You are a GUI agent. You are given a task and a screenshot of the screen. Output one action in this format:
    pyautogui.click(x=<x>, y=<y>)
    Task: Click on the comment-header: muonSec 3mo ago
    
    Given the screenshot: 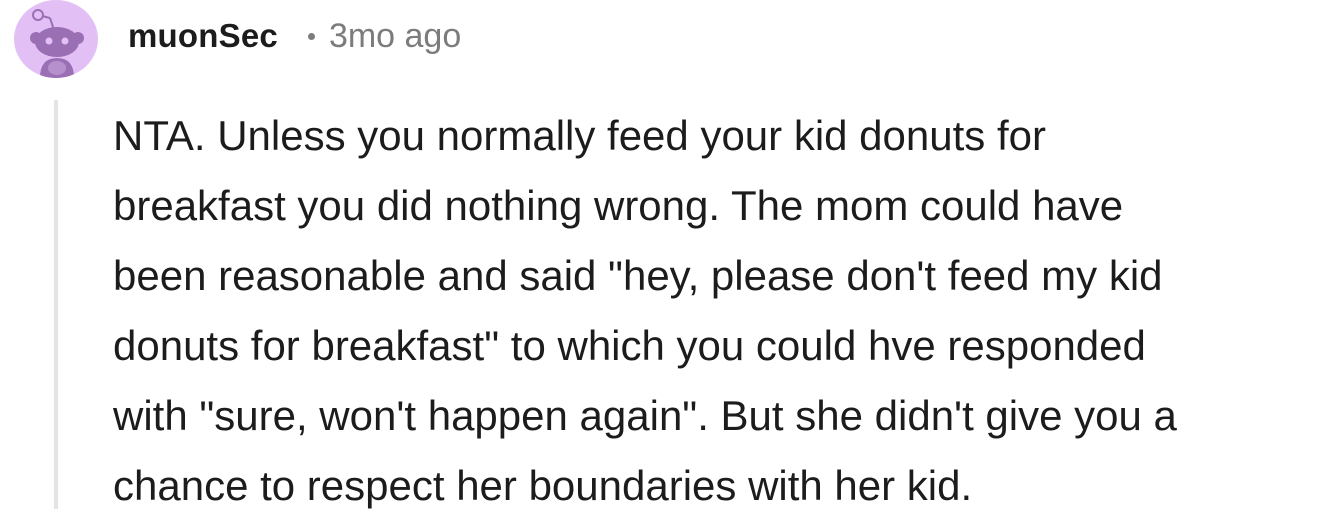 What is the action you would take?
    pyautogui.click(x=294, y=36)
    